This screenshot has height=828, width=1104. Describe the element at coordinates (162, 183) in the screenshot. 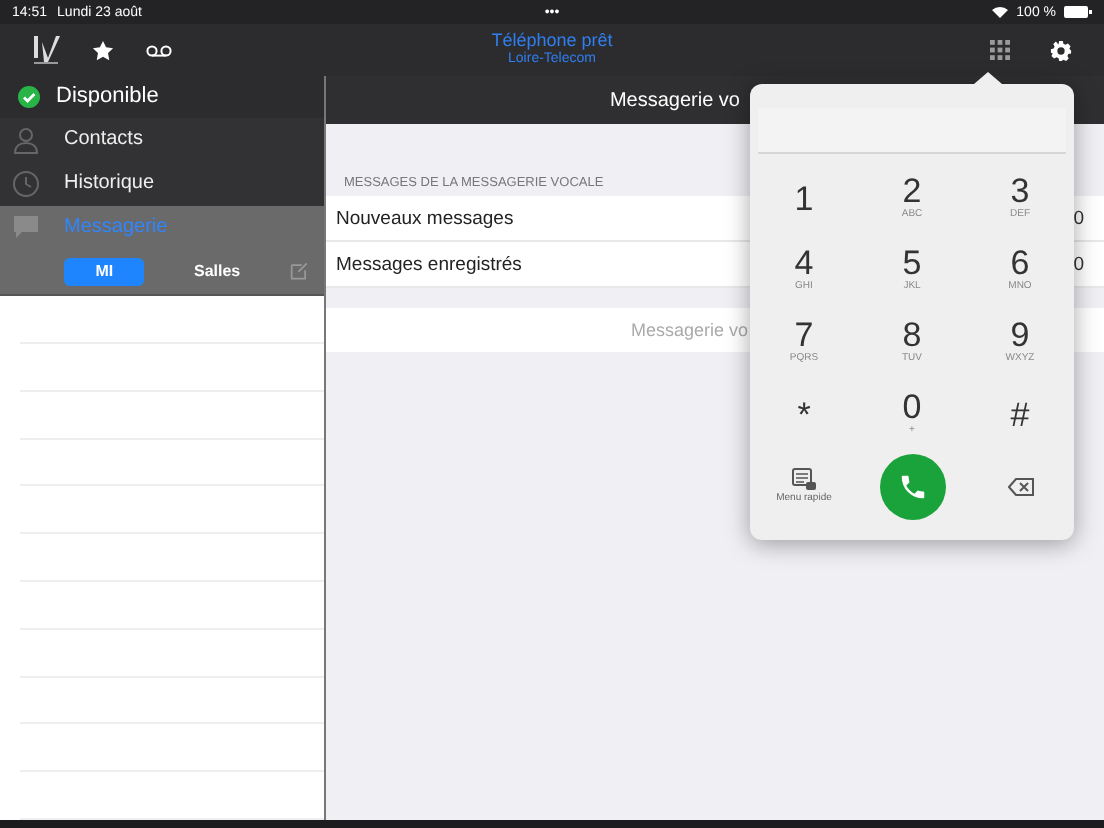

I see `sidebar-item: Historique` at that location.